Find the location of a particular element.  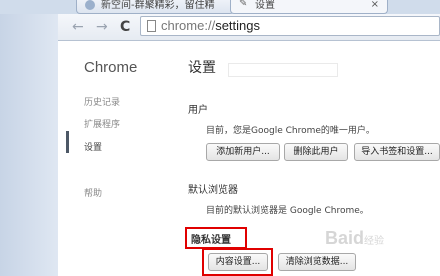

default-browser-text: 目前的默认浏览器是 Google Chrome。 is located at coordinates (287, 211).